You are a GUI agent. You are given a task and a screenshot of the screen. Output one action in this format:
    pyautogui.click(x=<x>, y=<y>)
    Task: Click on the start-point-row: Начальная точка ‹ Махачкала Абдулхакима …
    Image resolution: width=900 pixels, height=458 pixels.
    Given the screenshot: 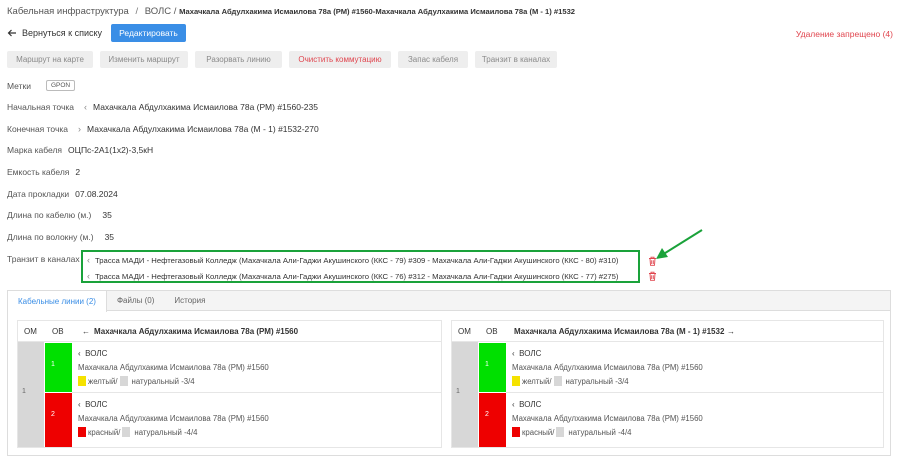 What is the action you would take?
    pyautogui.click(x=162, y=107)
    